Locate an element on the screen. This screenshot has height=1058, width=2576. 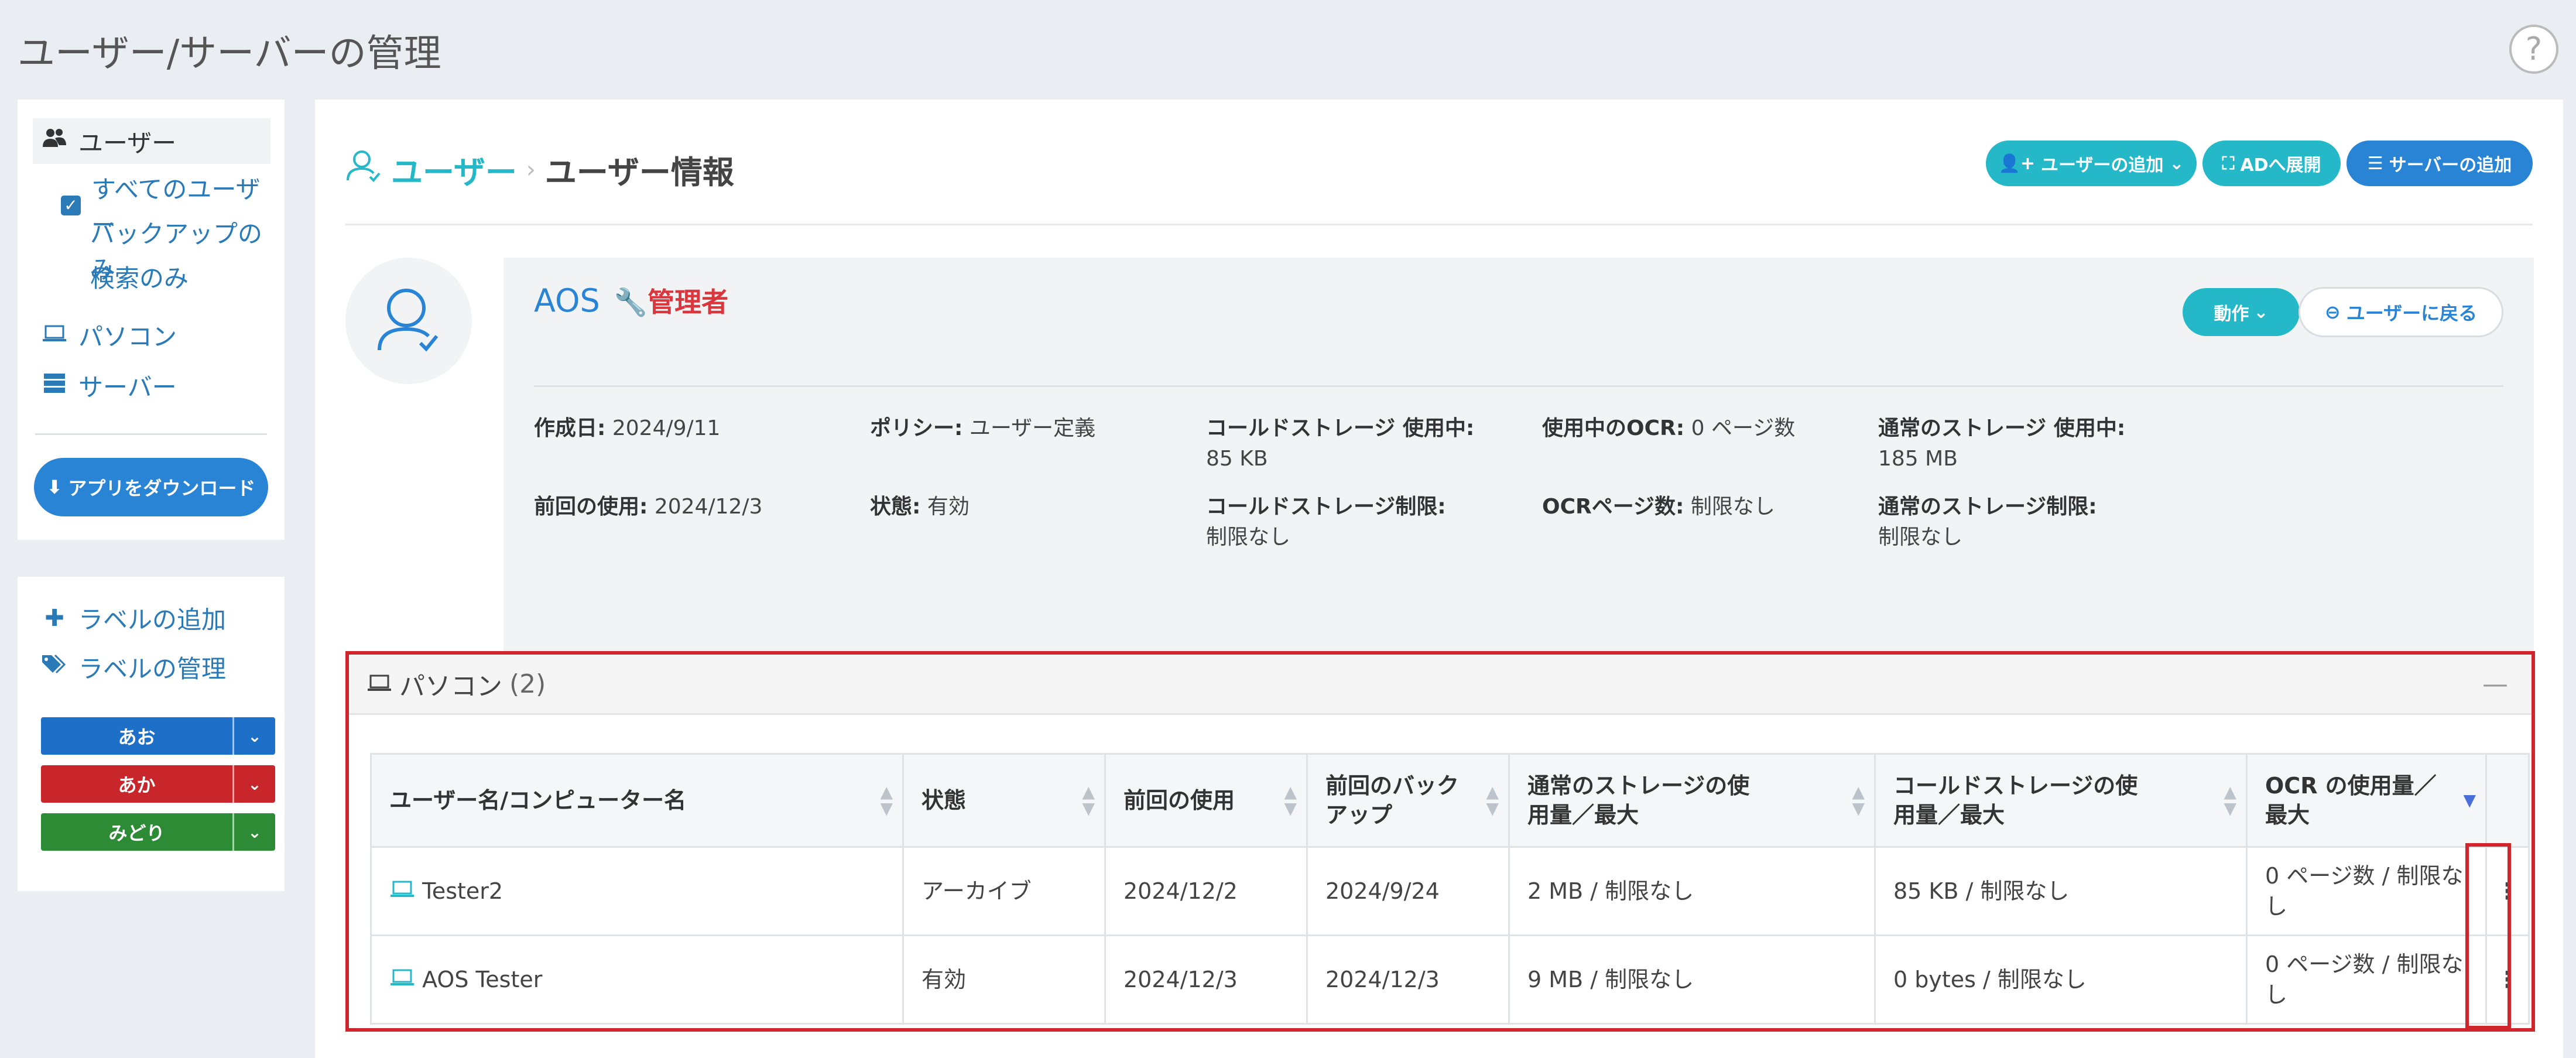
cell-name: AOS Tester is located at coordinates (637, 979).